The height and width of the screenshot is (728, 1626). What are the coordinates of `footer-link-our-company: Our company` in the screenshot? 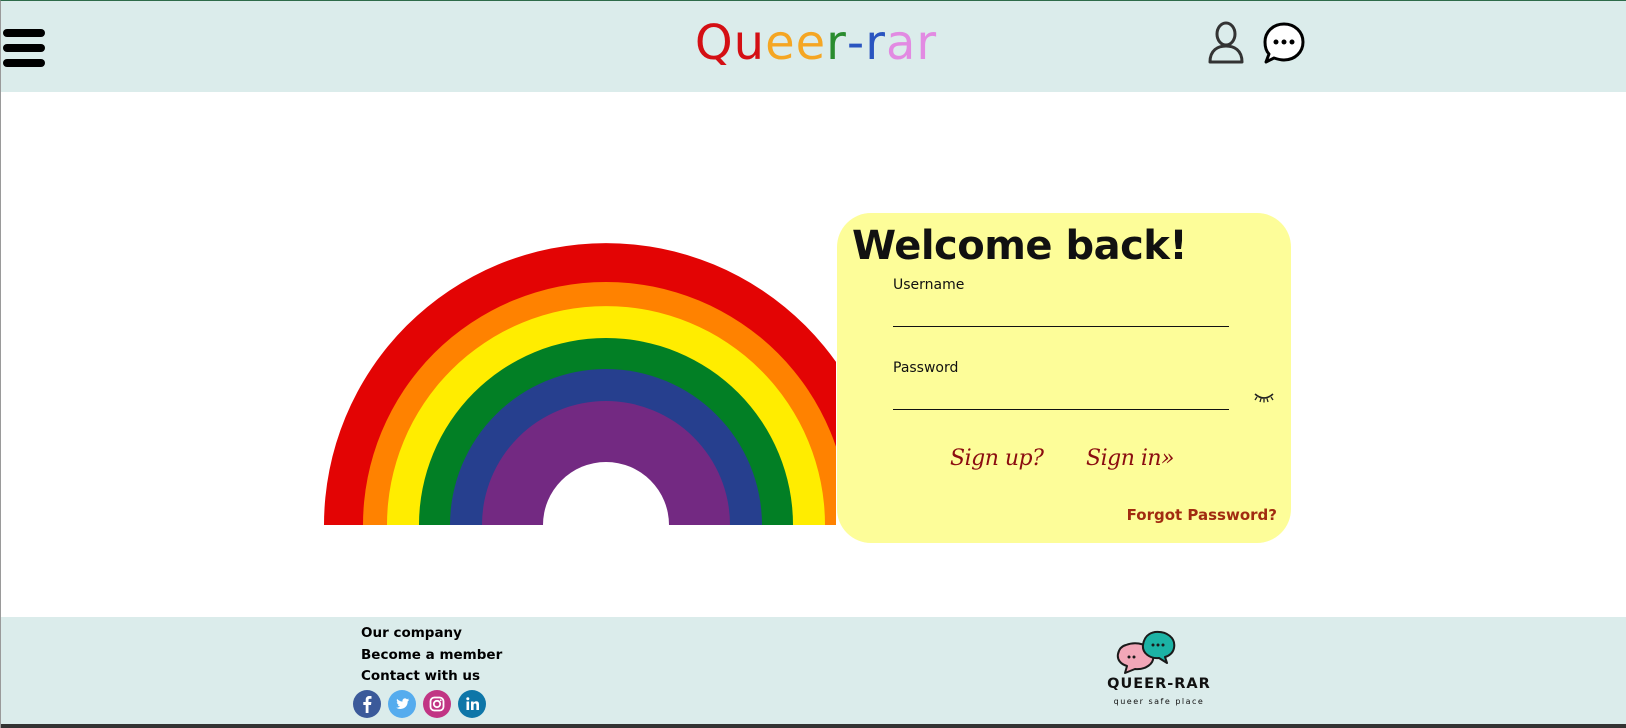 It's located at (411, 633).